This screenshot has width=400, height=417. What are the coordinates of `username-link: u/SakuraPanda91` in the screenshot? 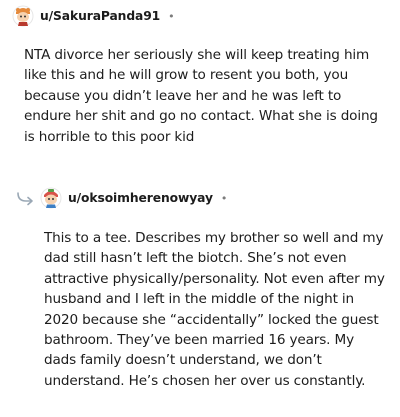 It's located at (100, 16).